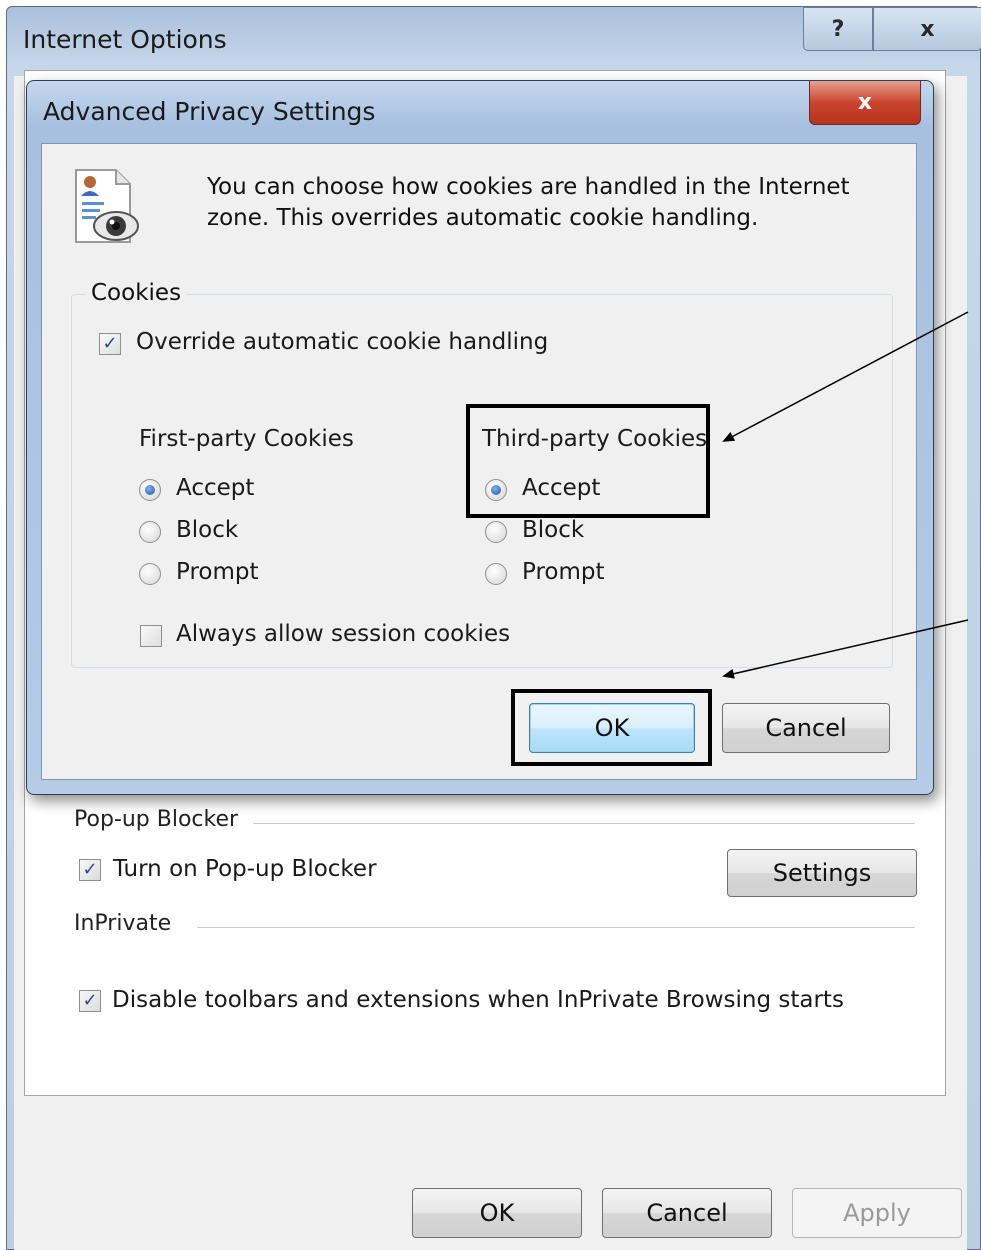 The image size is (981, 1250). I want to click on arrow-to-third-party, so click(845, 376).